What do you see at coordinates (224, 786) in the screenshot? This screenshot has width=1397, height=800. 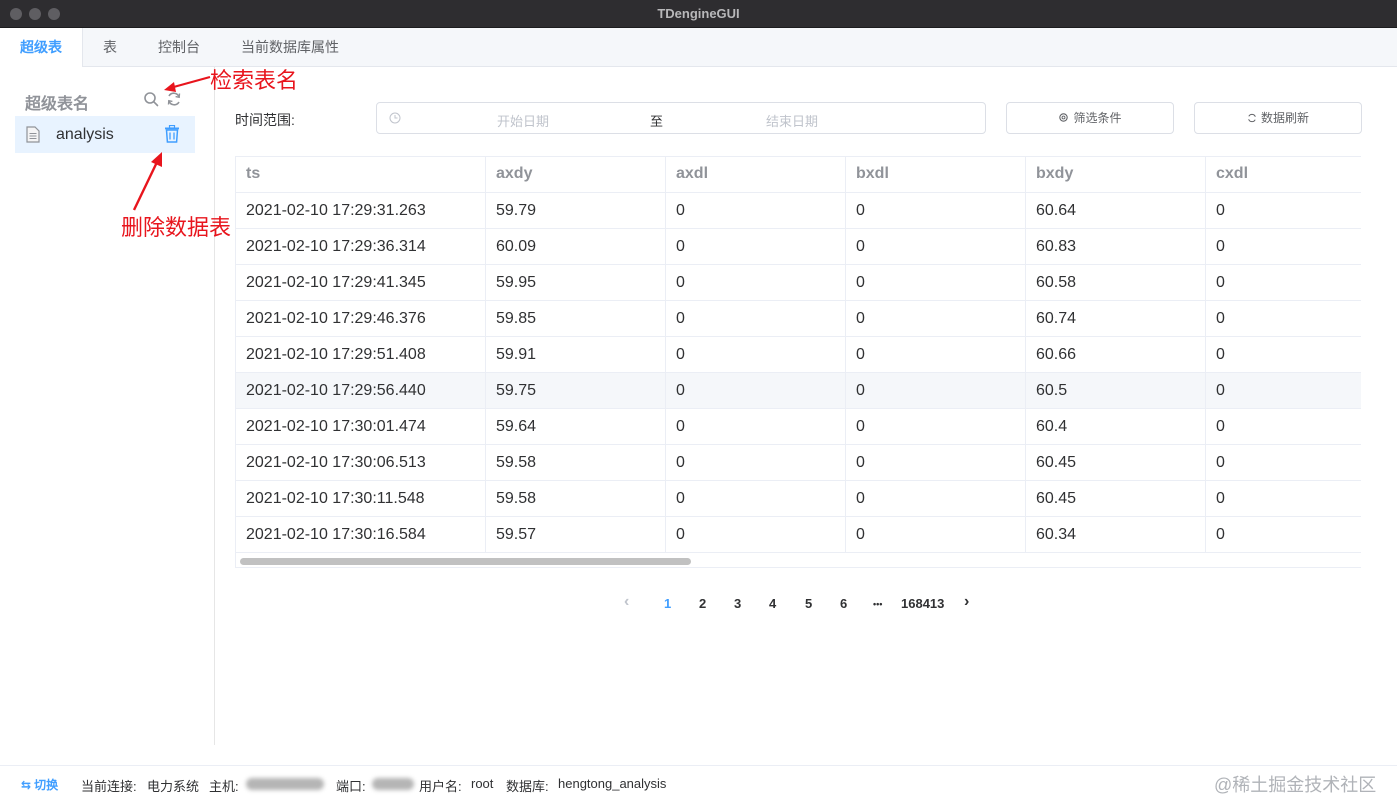 I see `host-label: 主机:` at bounding box center [224, 786].